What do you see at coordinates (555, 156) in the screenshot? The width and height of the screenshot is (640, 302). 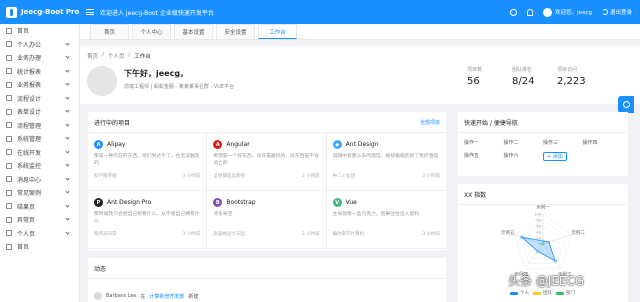 I see `add-quick-nav-button: + 添加` at bounding box center [555, 156].